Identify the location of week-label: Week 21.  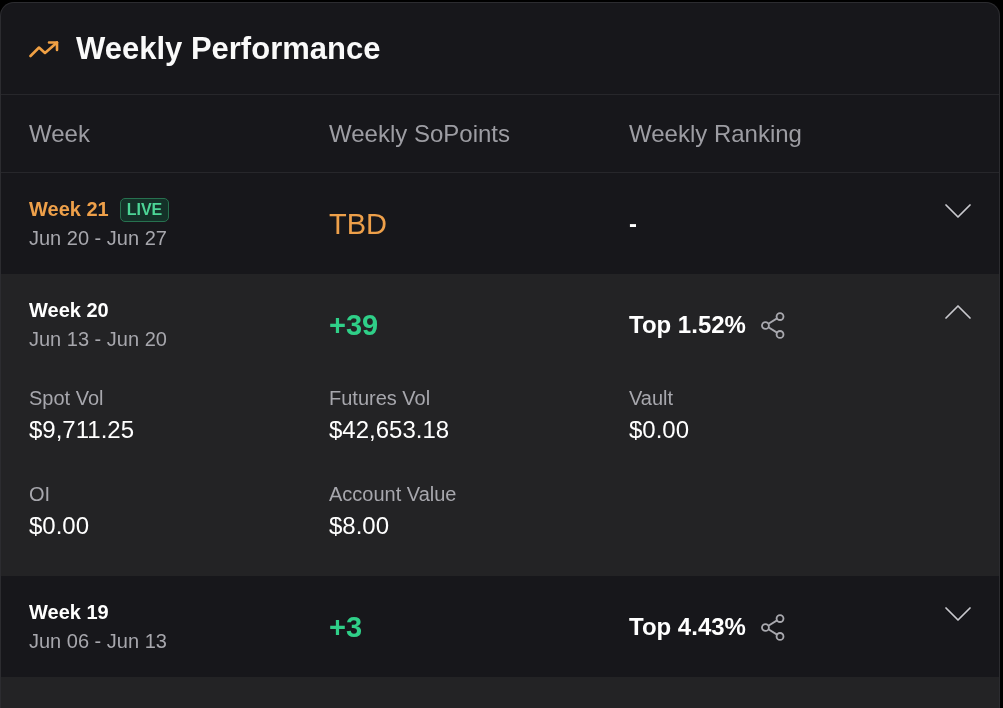
(69, 209).